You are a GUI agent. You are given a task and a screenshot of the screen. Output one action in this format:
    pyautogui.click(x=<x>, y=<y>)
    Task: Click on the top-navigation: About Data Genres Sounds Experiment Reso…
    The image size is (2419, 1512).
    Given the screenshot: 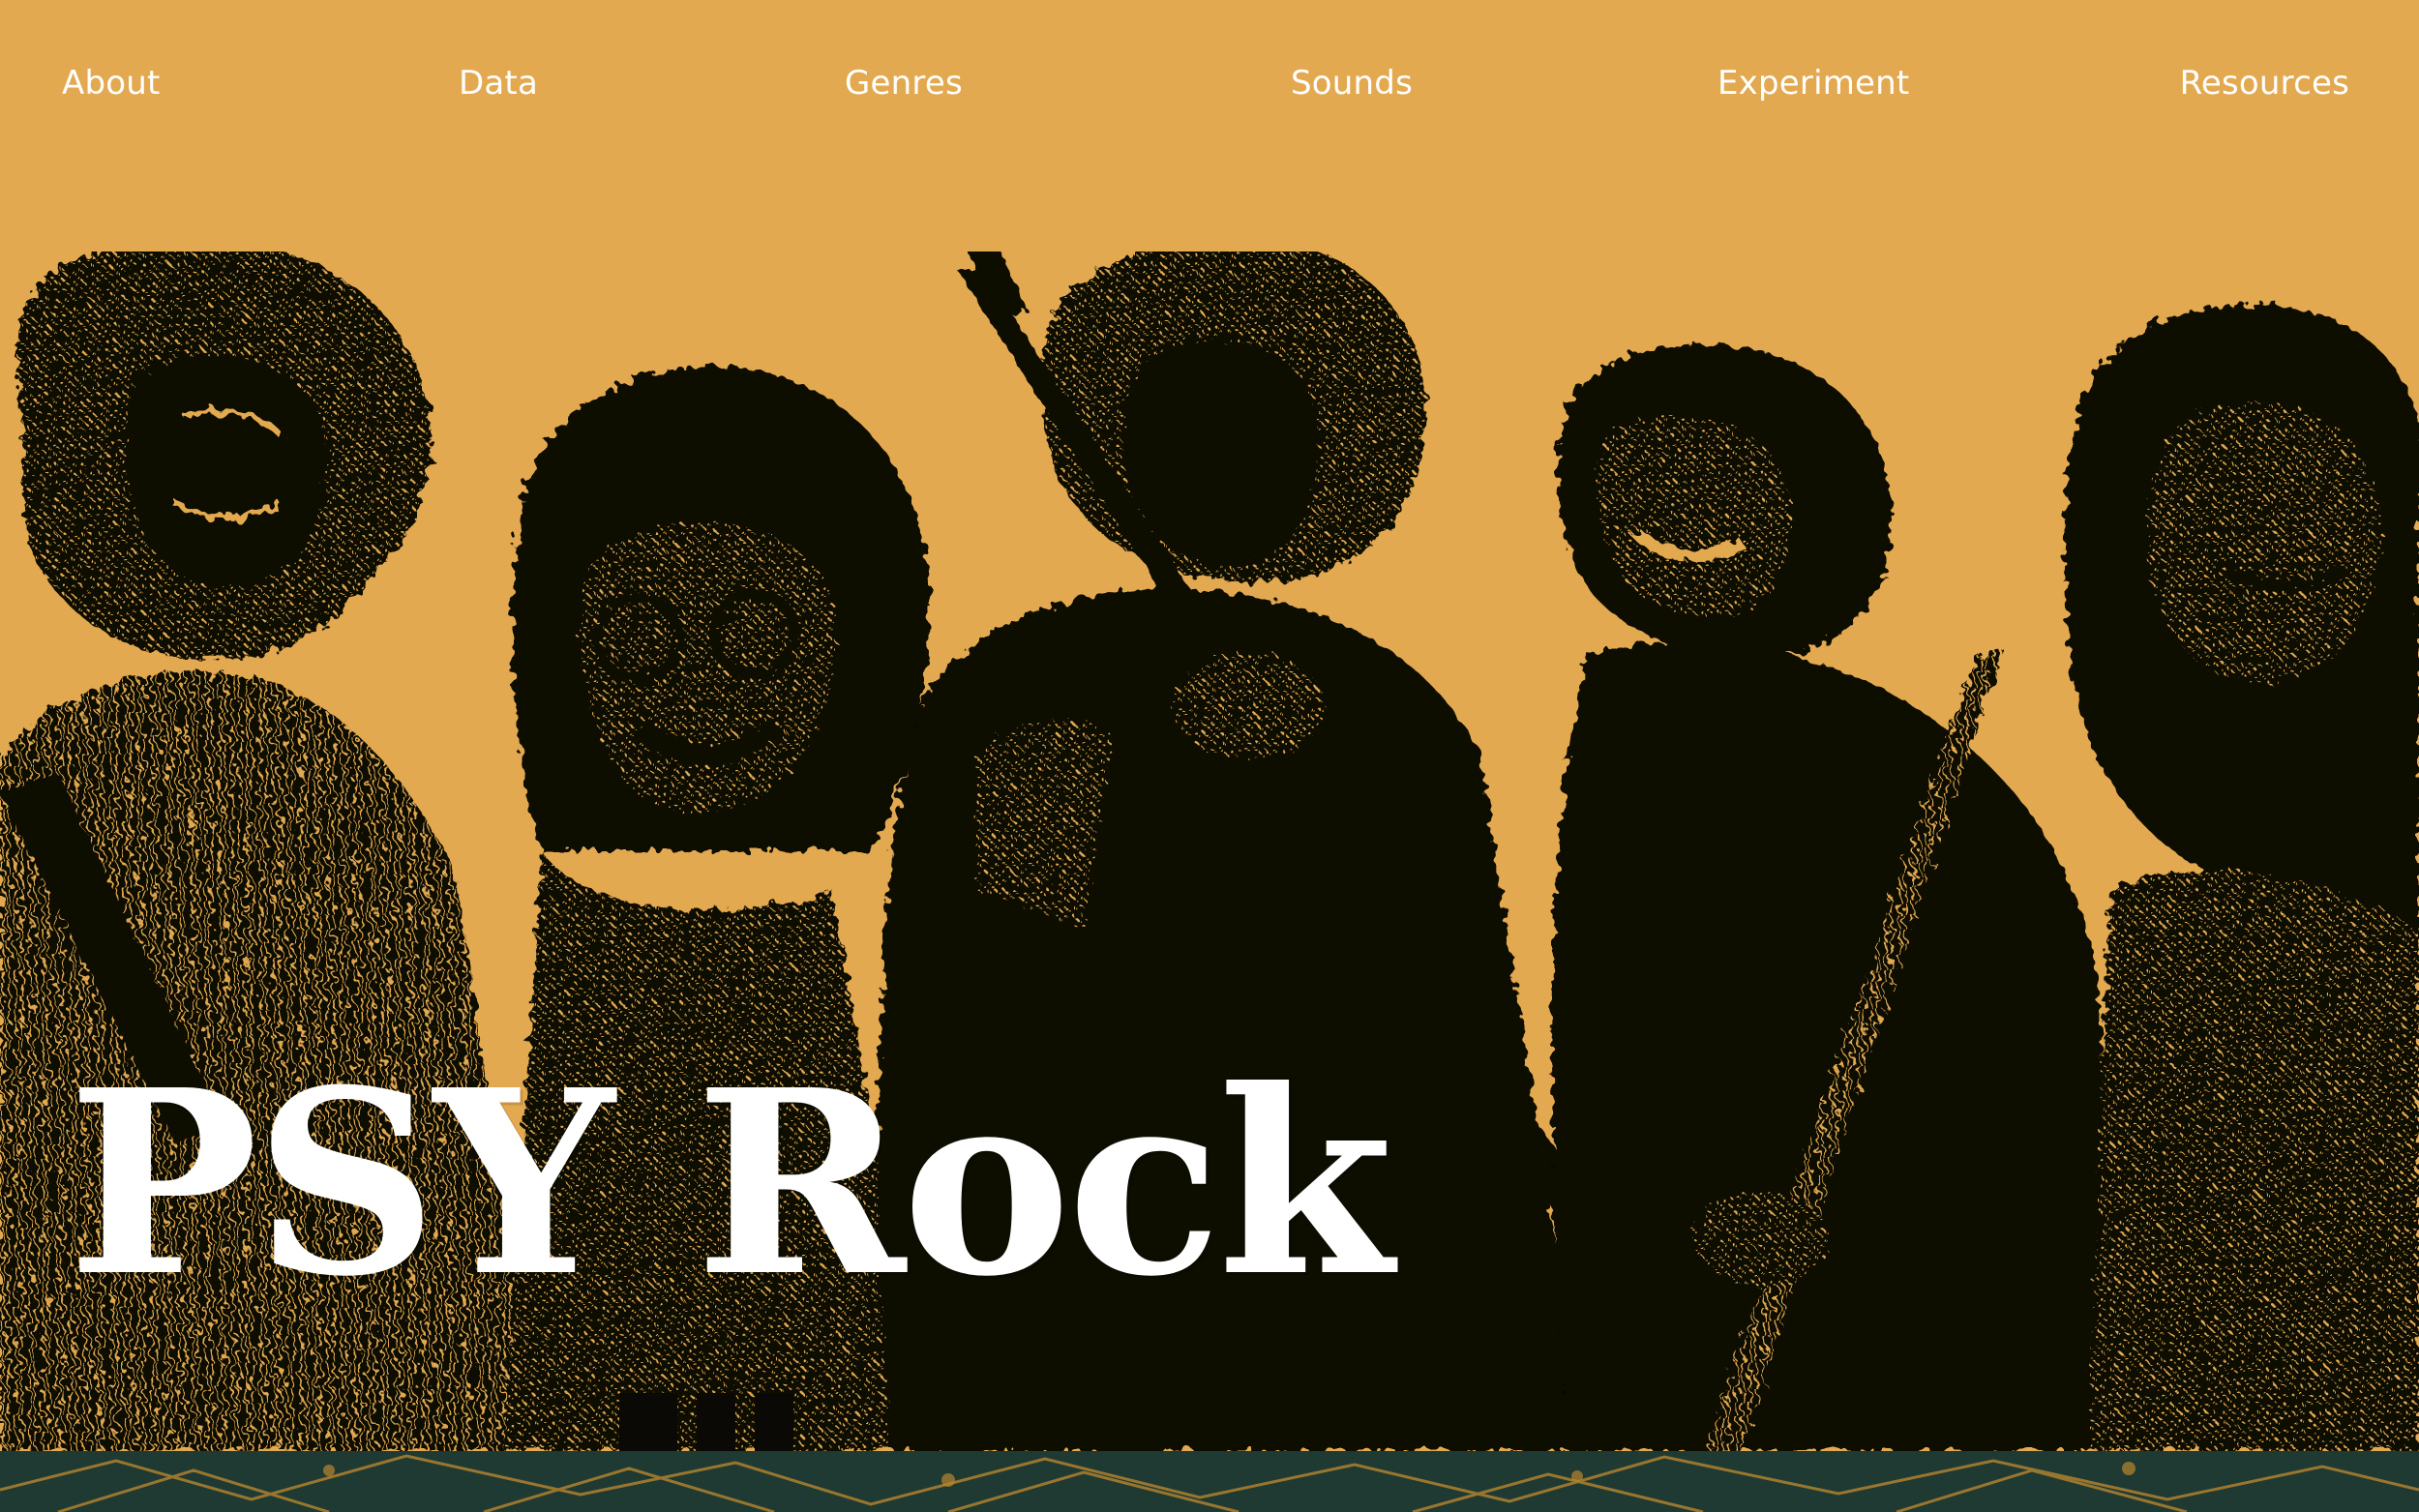 What is the action you would take?
    pyautogui.click(x=1209, y=82)
    